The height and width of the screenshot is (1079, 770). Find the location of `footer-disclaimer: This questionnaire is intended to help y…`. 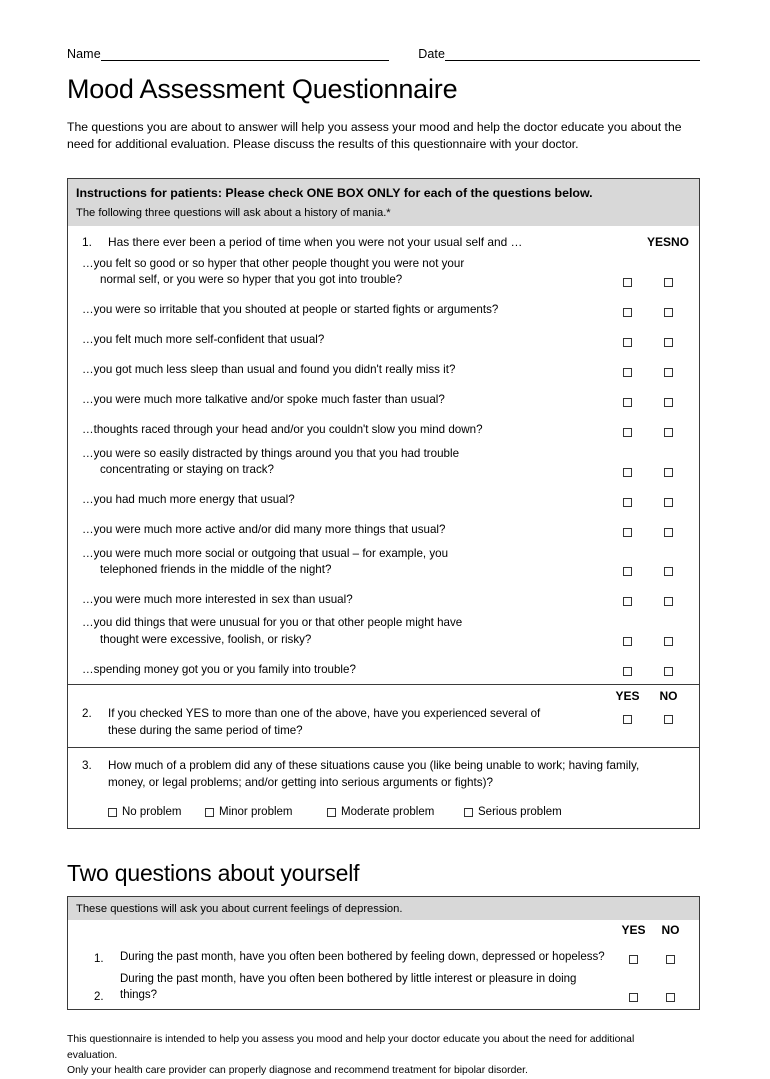

footer-disclaimer: This questionnaire is intended to help y… is located at coordinates (377, 1055).